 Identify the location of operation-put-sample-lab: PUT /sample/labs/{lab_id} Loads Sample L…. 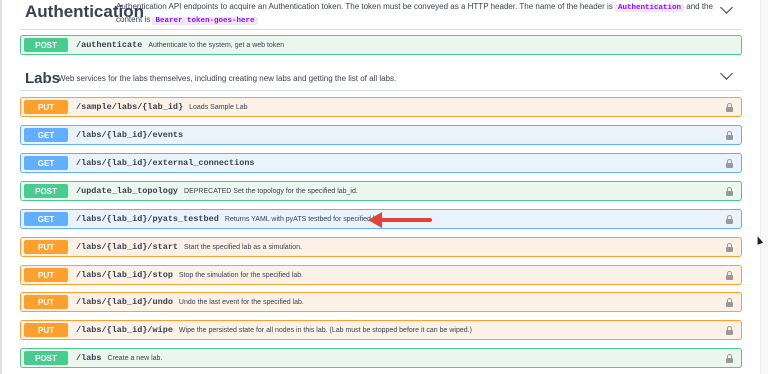
(381, 107).